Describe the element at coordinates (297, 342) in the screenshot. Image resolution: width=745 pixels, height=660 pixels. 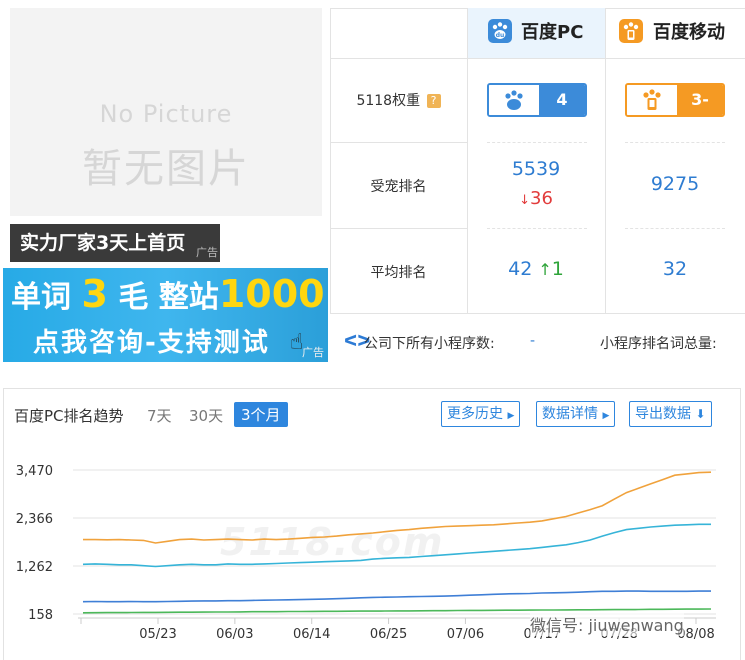
I see `hand-cursor-icon: ☝` at that location.